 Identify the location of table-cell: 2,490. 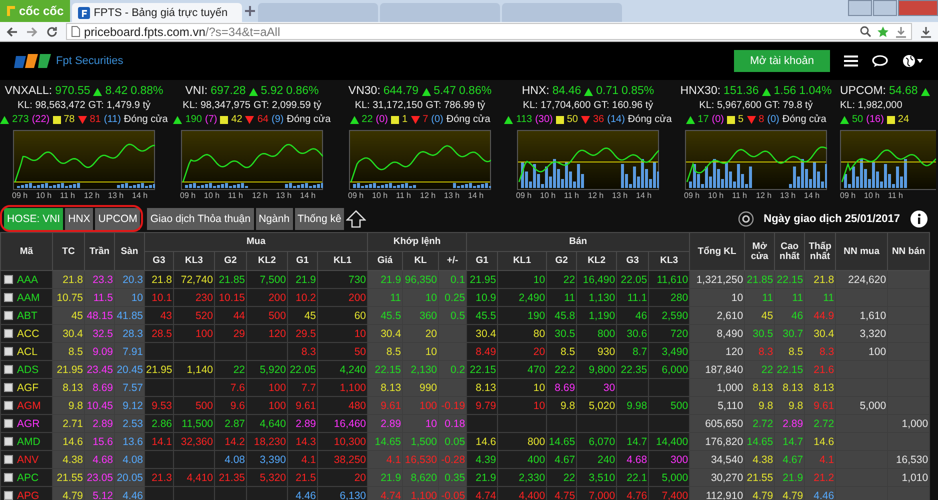
(532, 298).